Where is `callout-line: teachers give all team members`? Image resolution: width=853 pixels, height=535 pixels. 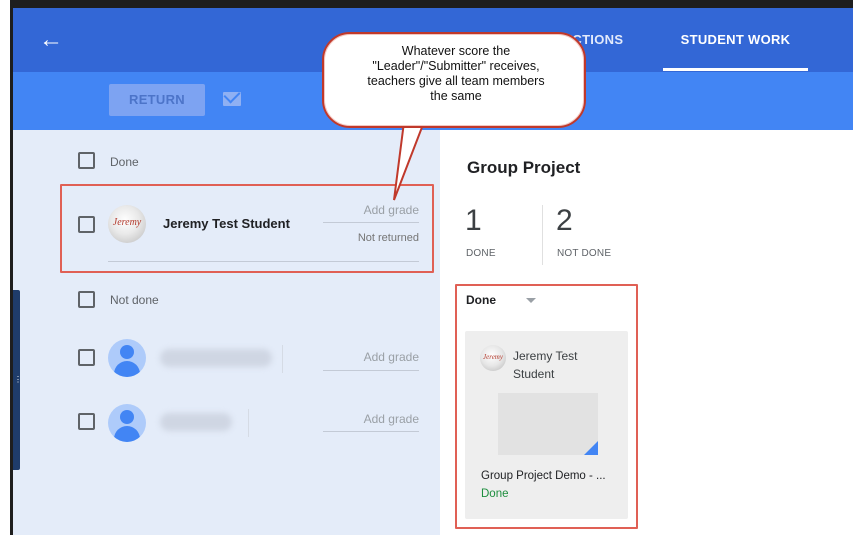
callout-line: teachers give all team members is located at coordinates (456, 81).